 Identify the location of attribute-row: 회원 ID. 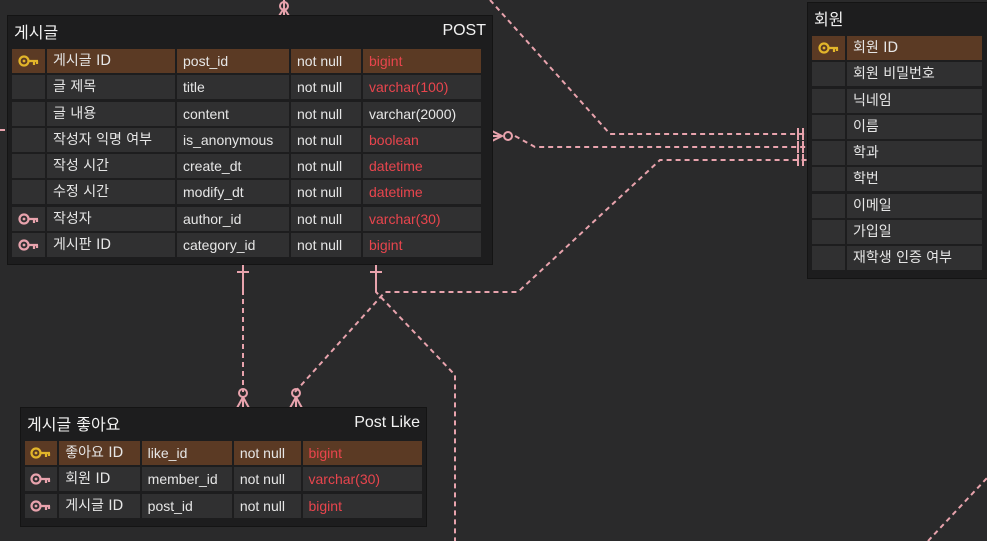
(899, 48).